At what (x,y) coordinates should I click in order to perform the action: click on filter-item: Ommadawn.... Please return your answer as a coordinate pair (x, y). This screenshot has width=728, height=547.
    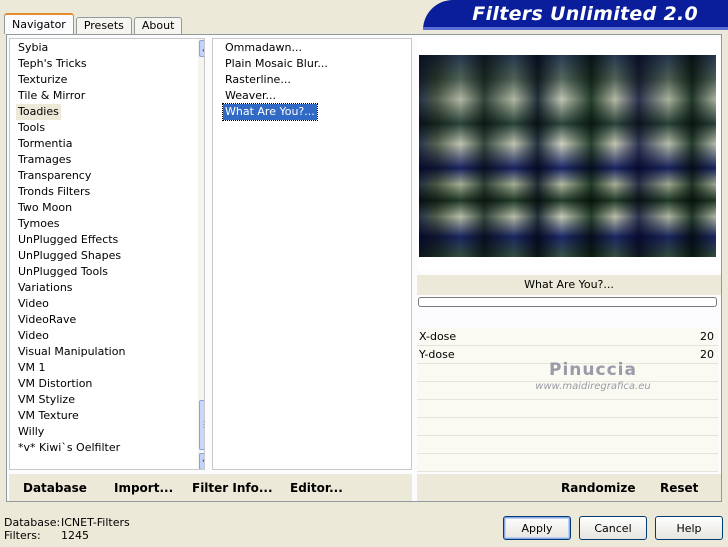
    Looking at the image, I should click on (263, 48).